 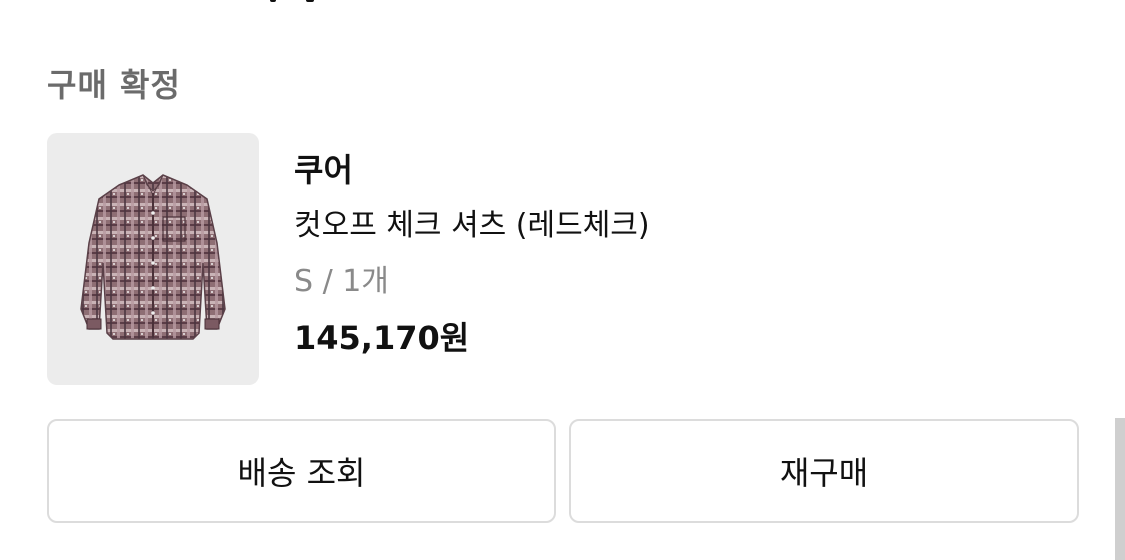 I want to click on reorder-button: 재구매, so click(x=824, y=471).